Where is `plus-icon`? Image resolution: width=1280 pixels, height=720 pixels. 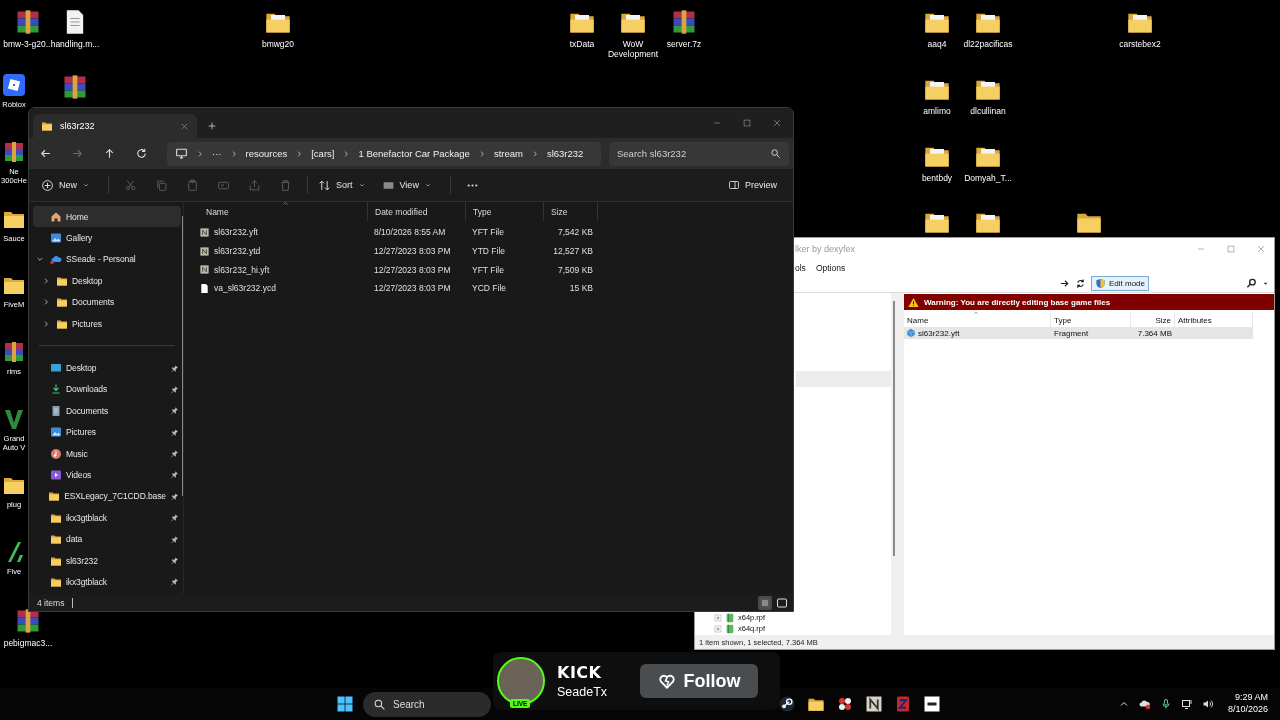 plus-icon is located at coordinates (212, 126).